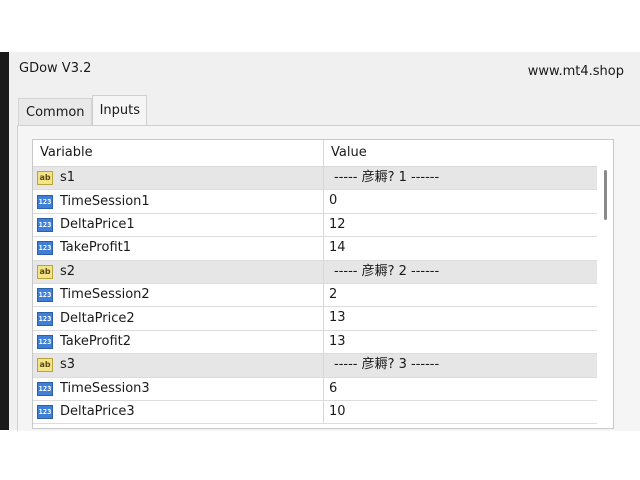 This screenshot has height=480, width=640. Describe the element at coordinates (95, 341) in the screenshot. I see `variable-name: TakeProfit2` at that location.